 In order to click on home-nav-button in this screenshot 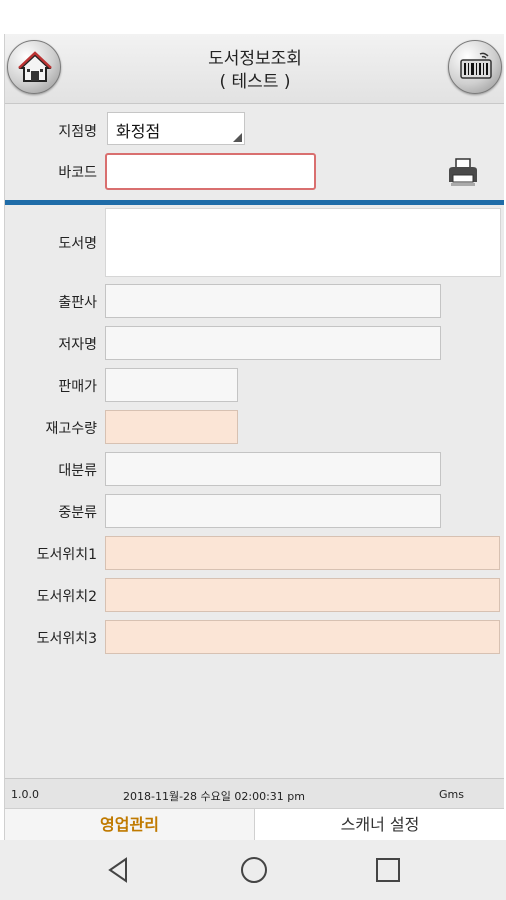, I will do `click(254, 870)`.